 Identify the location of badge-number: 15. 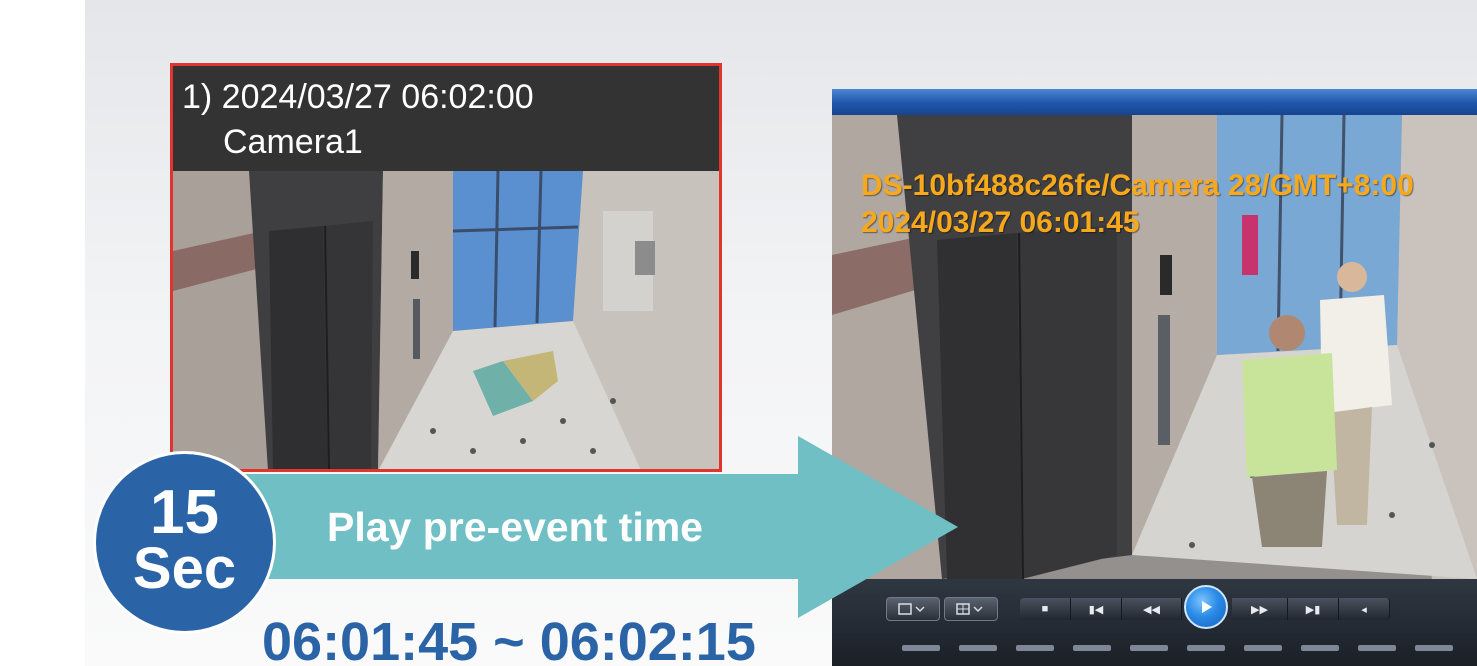
(184, 512).